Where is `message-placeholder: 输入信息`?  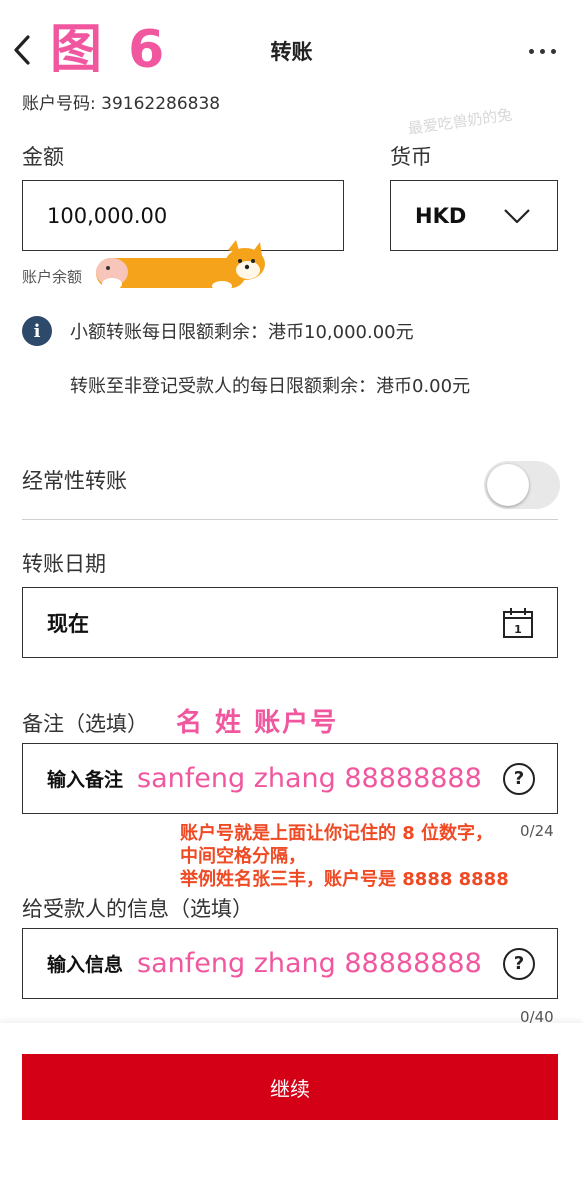
message-placeholder: 输入信息 is located at coordinates (85, 965).